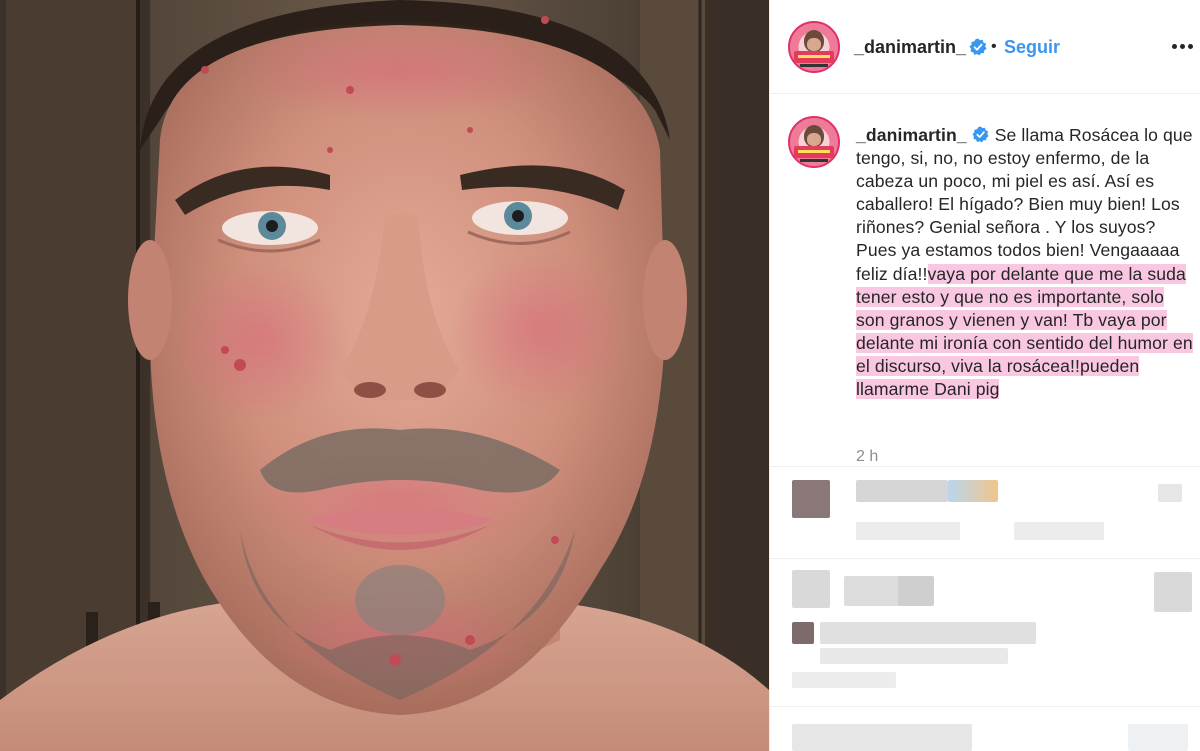 Image resolution: width=1200 pixels, height=751 pixels. Describe the element at coordinates (1032, 47) in the screenshot. I see `follow-button: Seguir` at that location.